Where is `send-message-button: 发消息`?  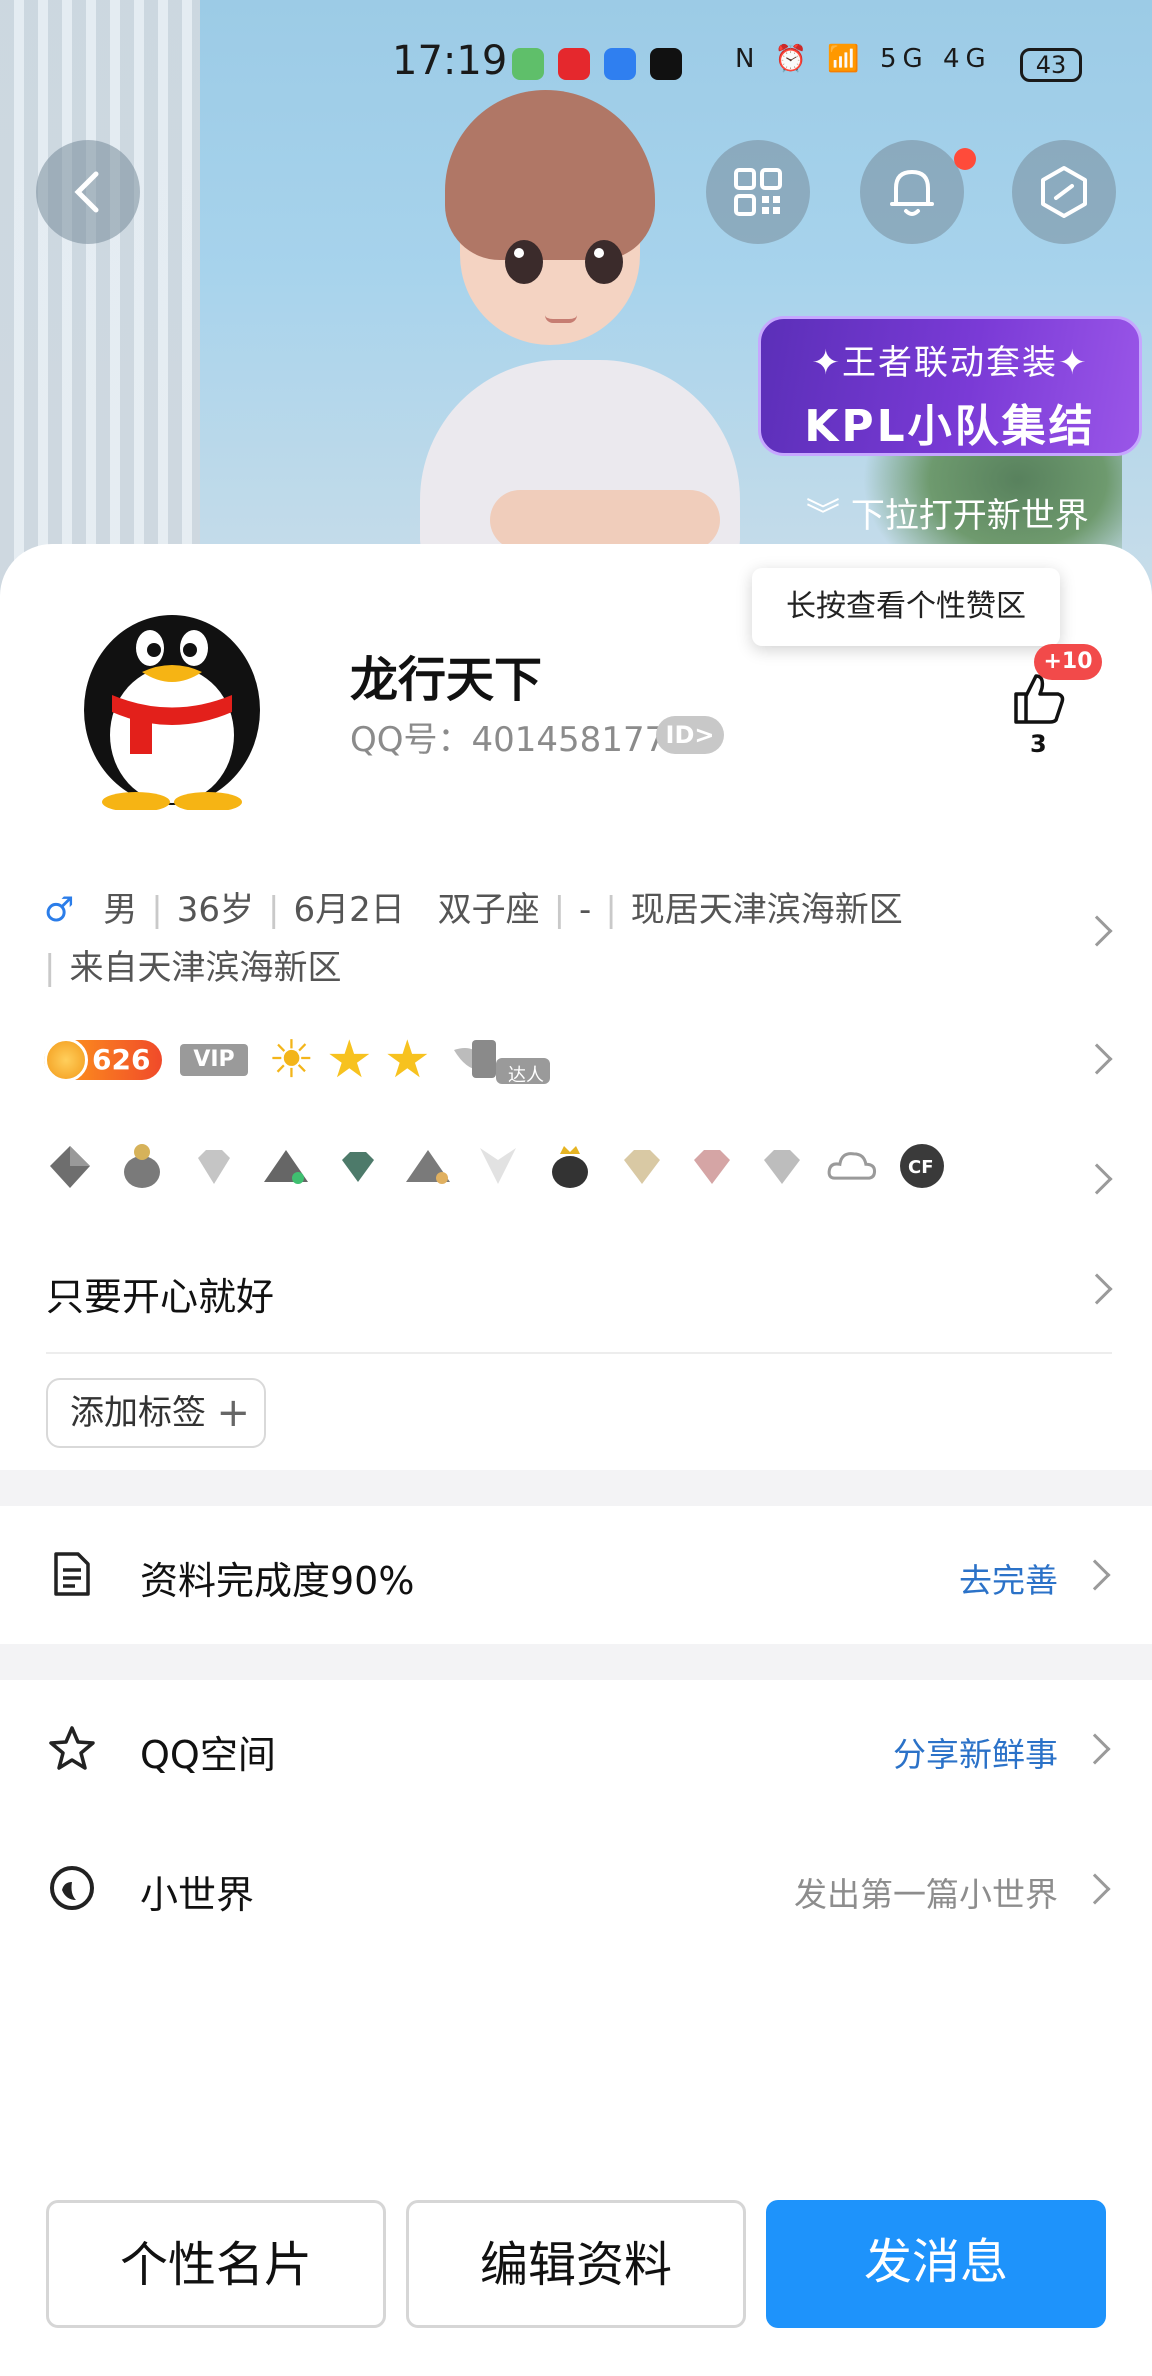 send-message-button: 发消息 is located at coordinates (936, 2264).